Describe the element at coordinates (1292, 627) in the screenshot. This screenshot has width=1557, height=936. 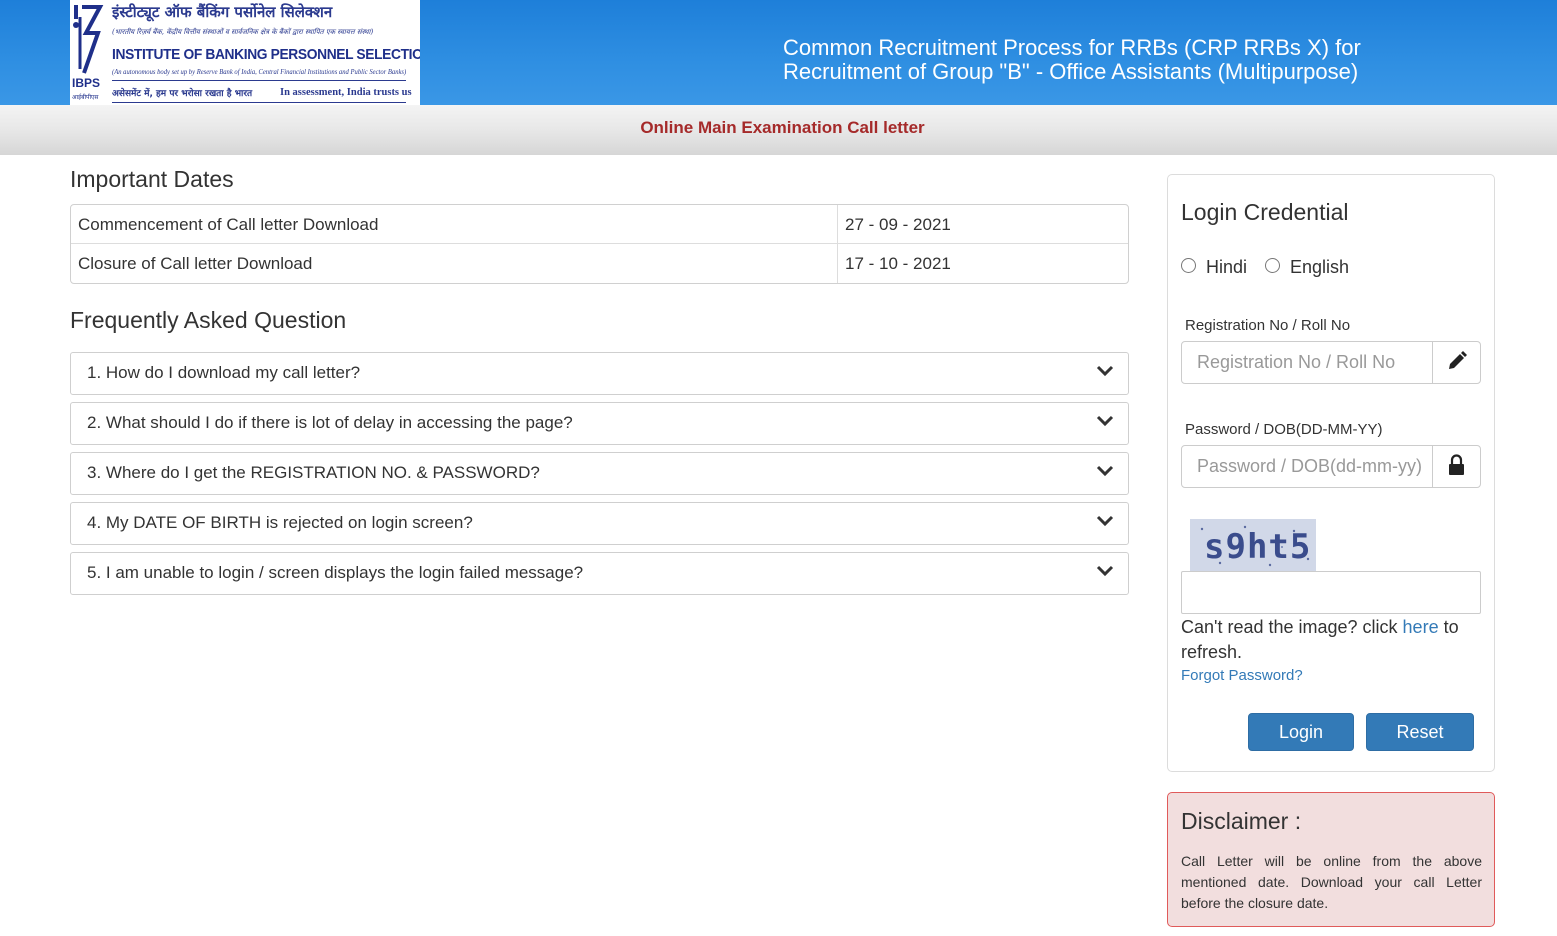
I see `refresh-text-prefix: Can't read the image? click` at that location.